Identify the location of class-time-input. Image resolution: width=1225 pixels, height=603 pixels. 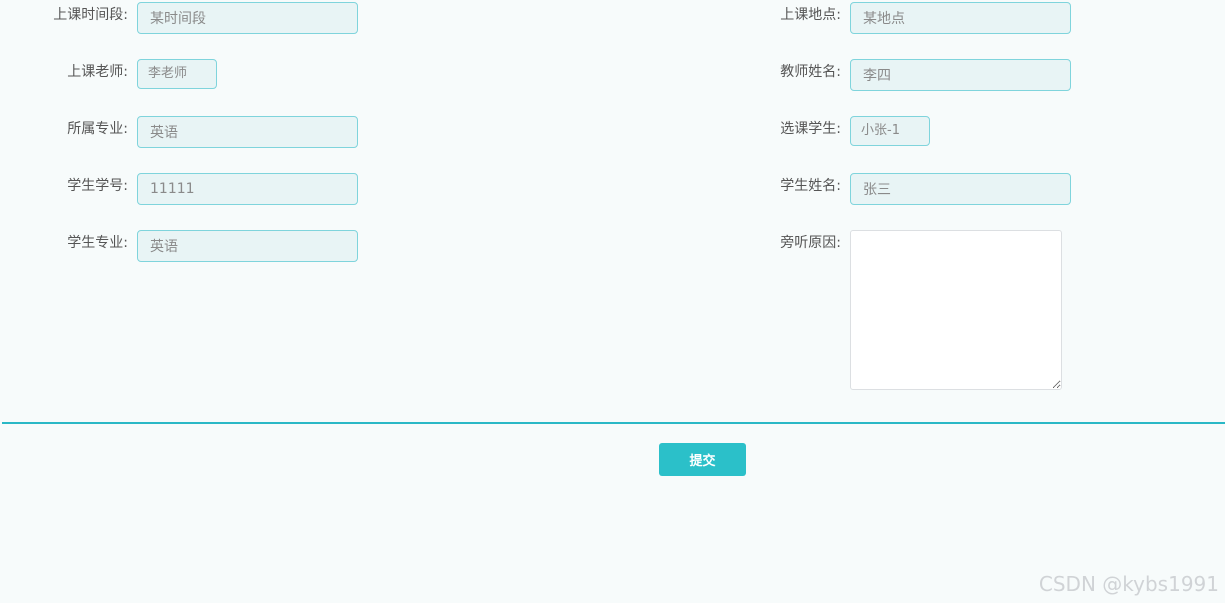
(247, 18).